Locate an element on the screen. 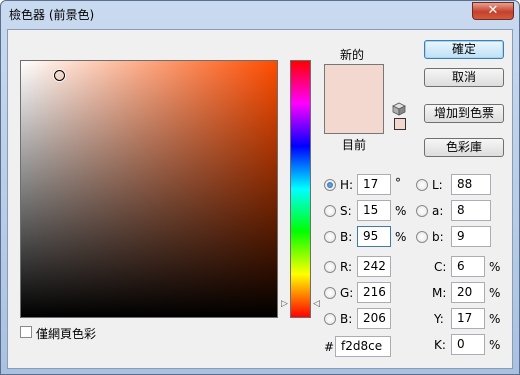 Image resolution: width=520 pixels, height=375 pixels. saturation-unit: % is located at coordinates (401, 211).